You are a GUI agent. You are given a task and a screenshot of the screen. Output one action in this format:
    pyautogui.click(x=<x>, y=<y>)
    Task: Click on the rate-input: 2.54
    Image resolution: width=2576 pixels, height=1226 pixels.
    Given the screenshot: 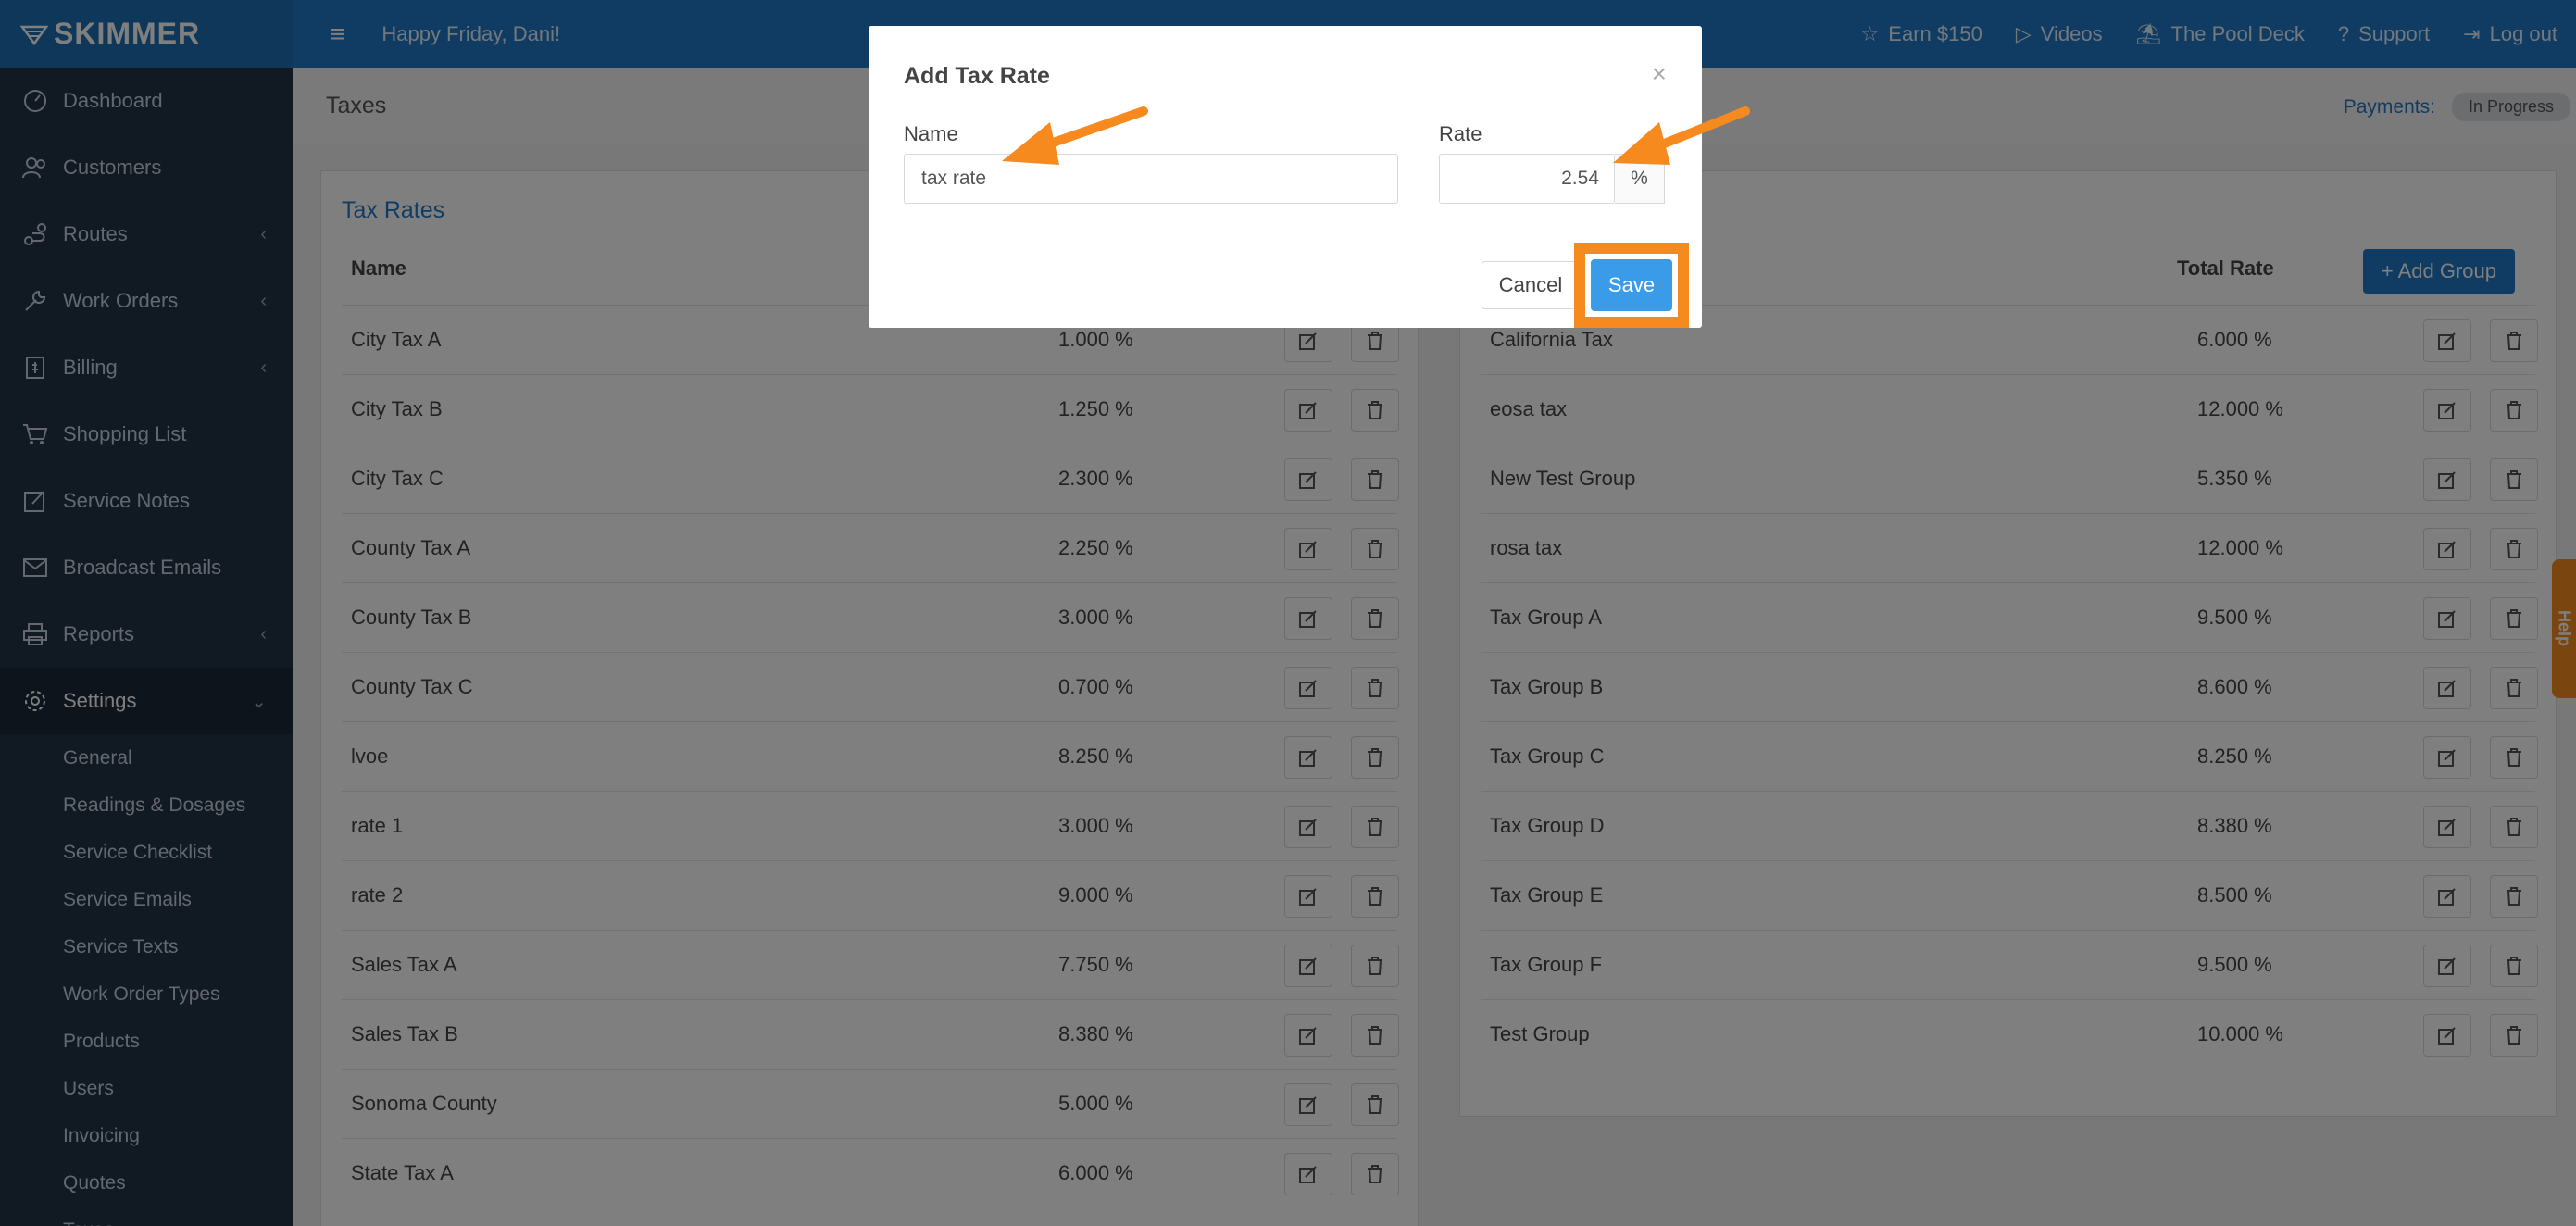 What is the action you would take?
    pyautogui.click(x=1527, y=179)
    